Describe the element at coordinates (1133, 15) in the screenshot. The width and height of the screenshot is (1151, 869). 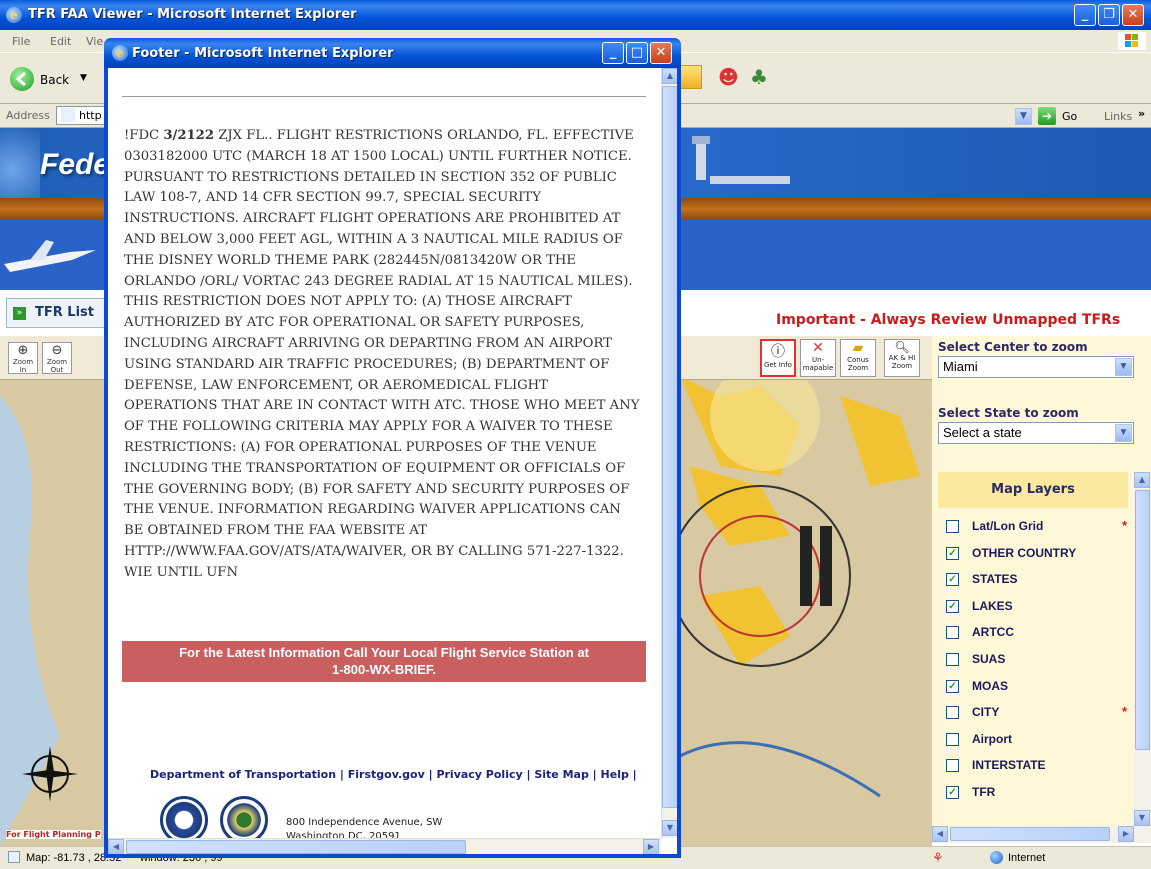
I see `close-icon: ✕` at that location.